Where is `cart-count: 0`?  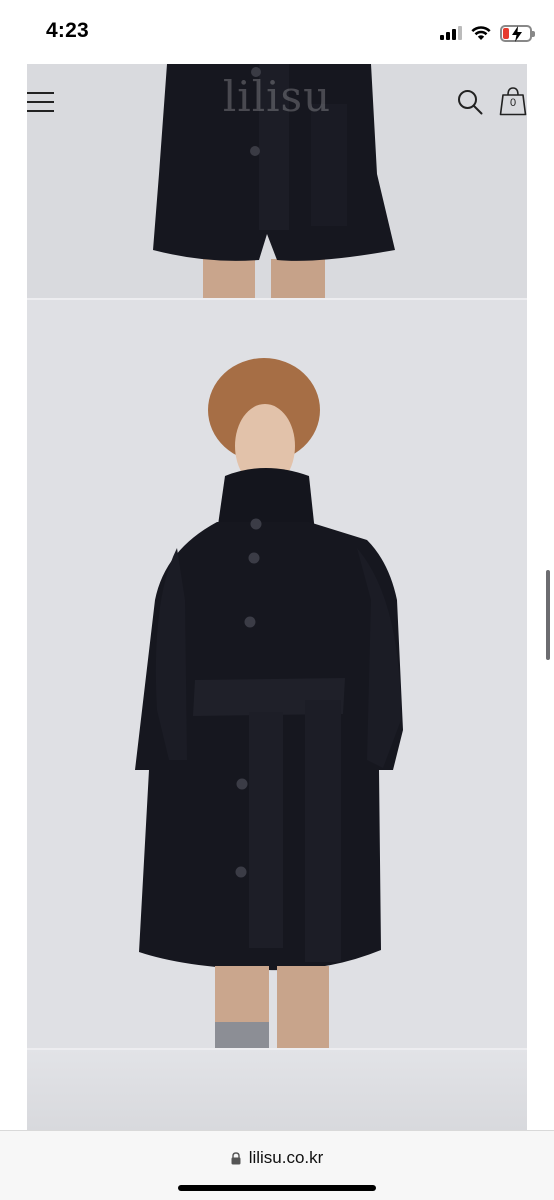
cart-count: 0 is located at coordinates (513, 103).